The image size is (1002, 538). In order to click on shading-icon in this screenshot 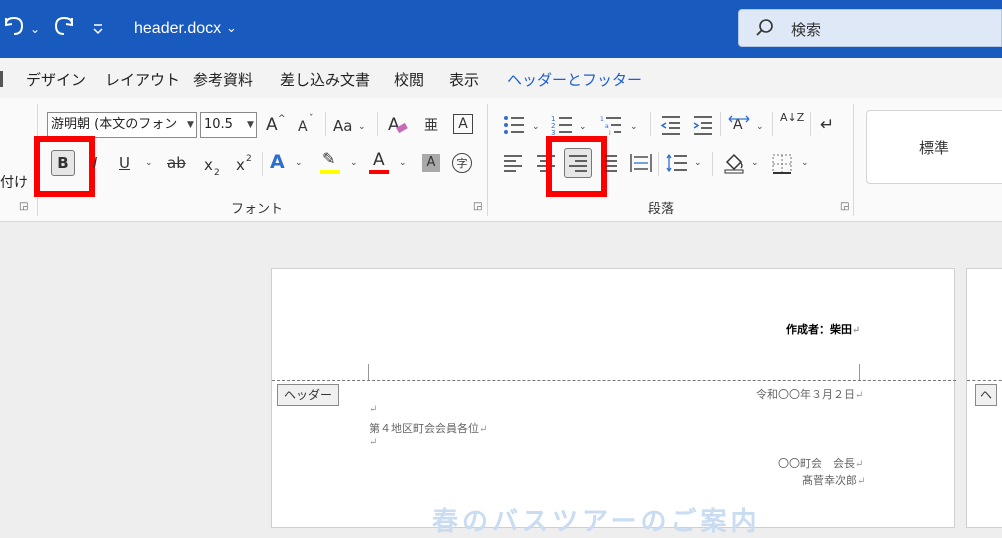, I will do `click(734, 165)`.